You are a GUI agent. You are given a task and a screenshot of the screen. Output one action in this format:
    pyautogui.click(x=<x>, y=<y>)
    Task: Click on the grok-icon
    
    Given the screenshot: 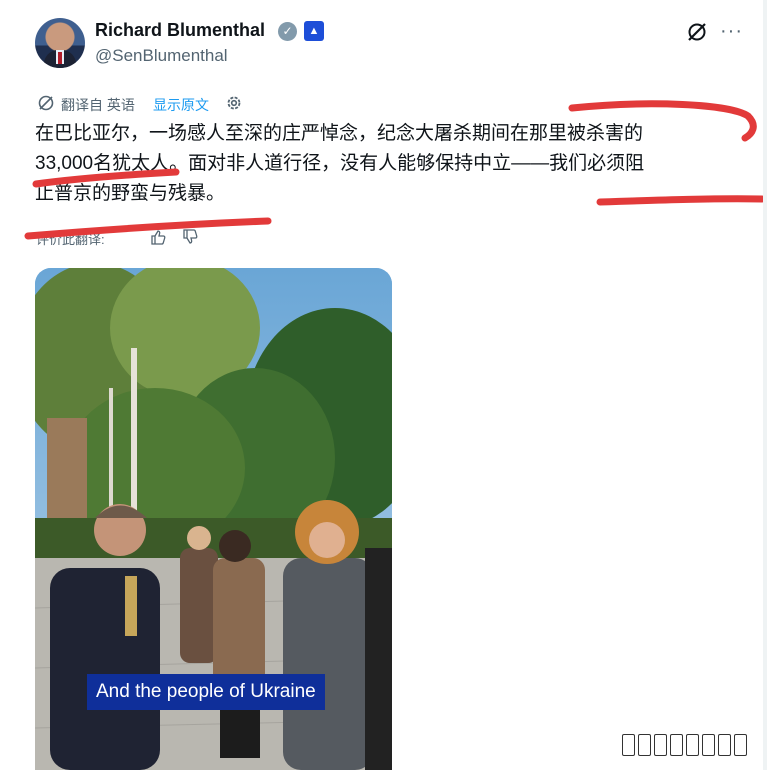 What is the action you would take?
    pyautogui.click(x=697, y=32)
    